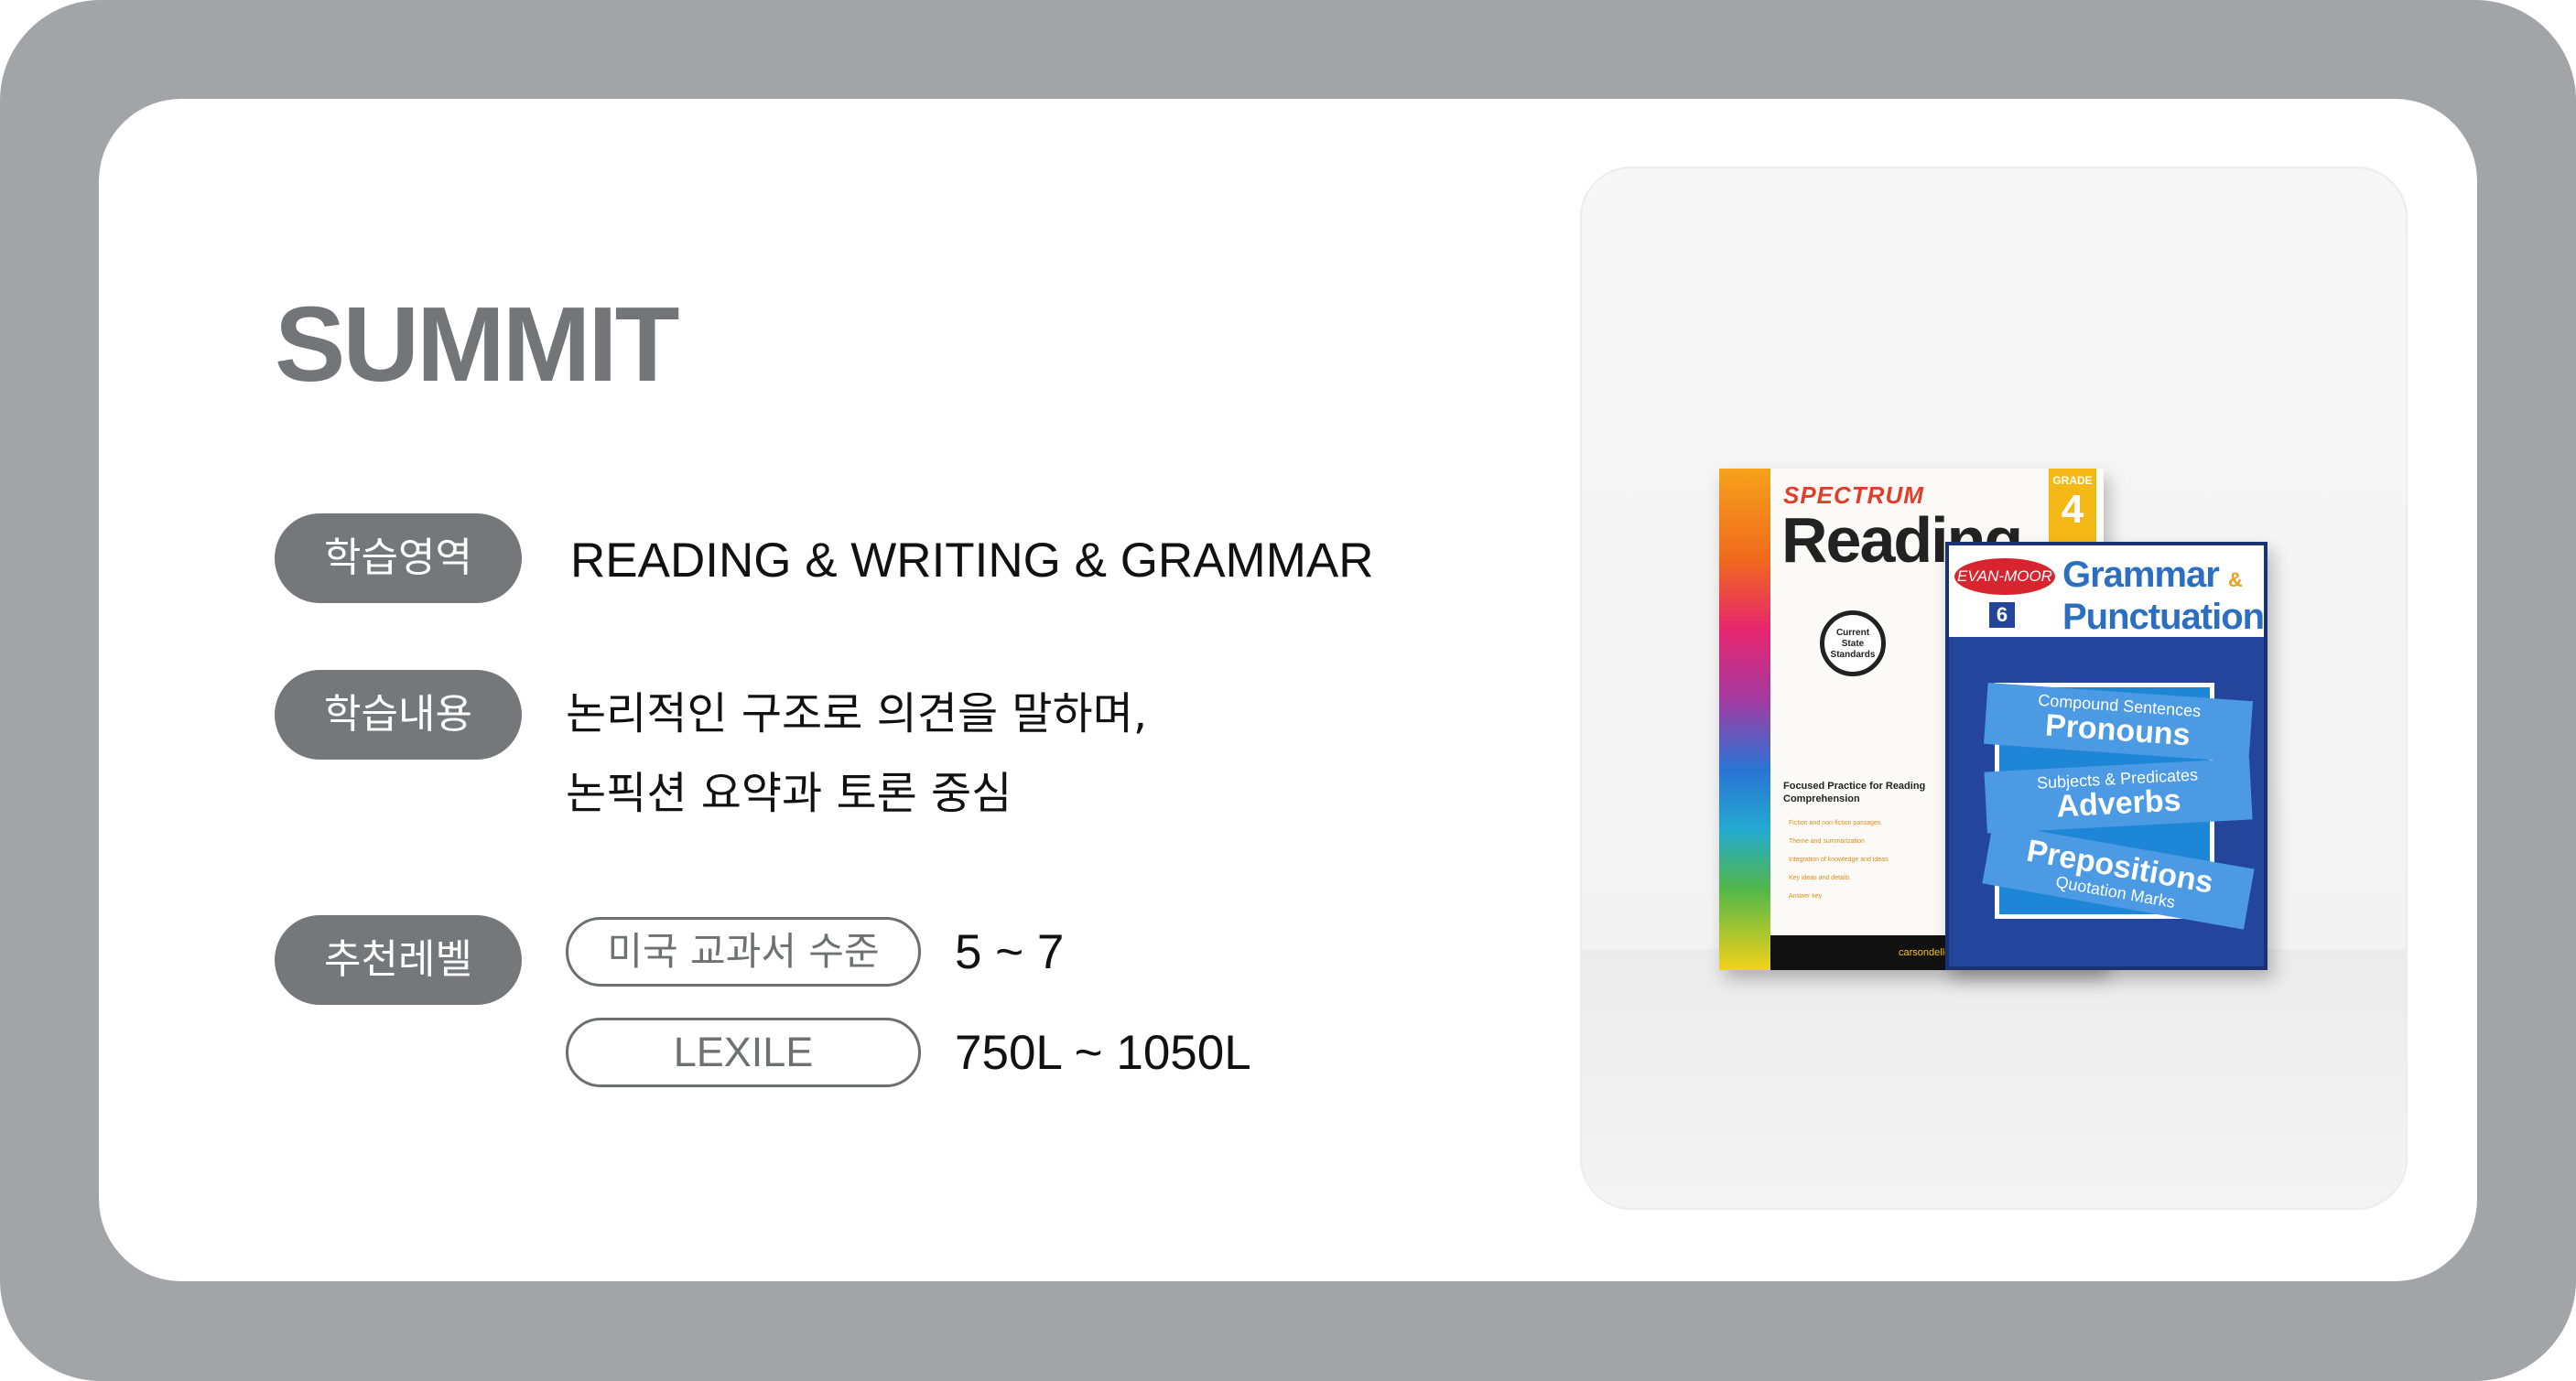  What do you see at coordinates (1745, 720) in the screenshot?
I see `rainbow-band` at bounding box center [1745, 720].